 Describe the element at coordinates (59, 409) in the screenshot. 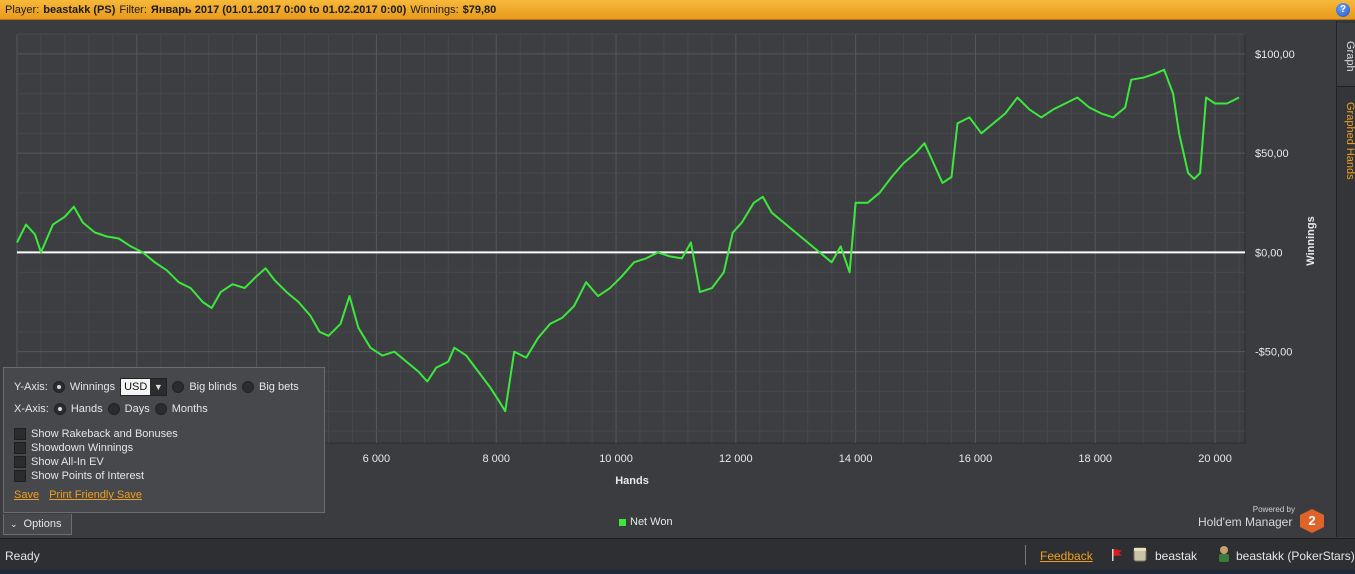

I see `radio-hands` at that location.